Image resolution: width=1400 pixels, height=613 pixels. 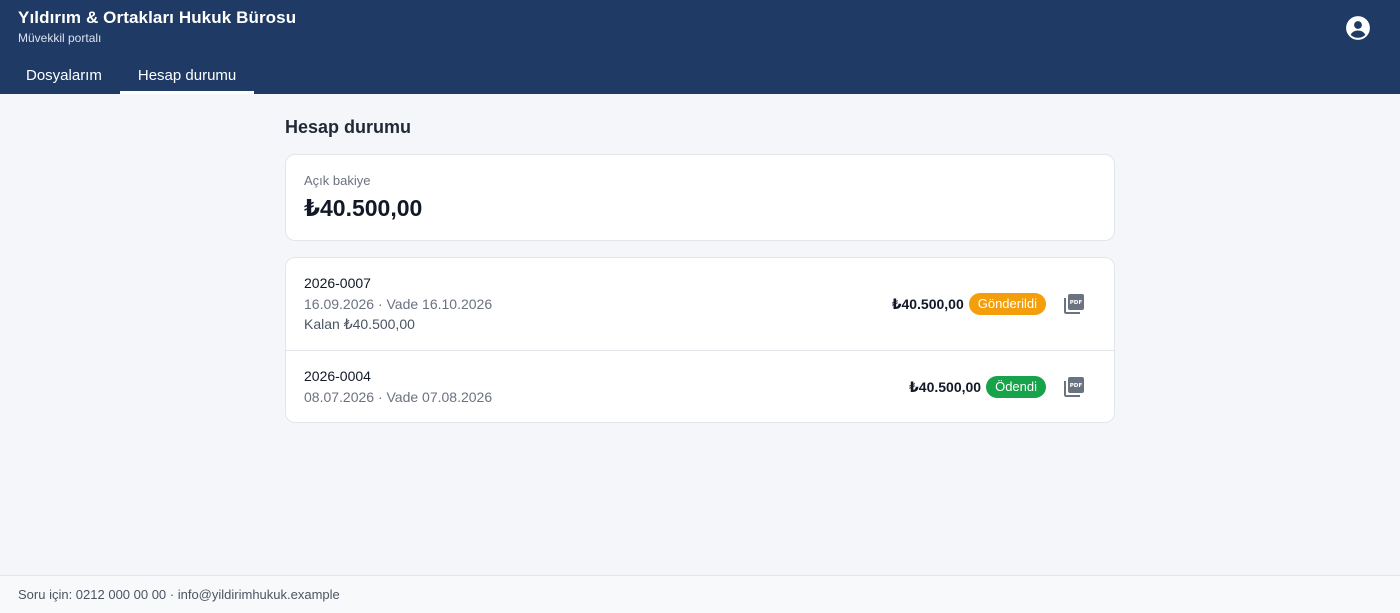 What do you see at coordinates (337, 283) in the screenshot?
I see `invoice-number: 2026-0007` at bounding box center [337, 283].